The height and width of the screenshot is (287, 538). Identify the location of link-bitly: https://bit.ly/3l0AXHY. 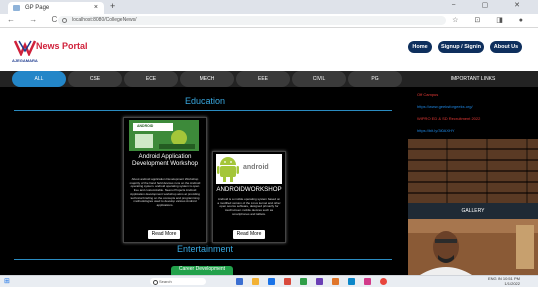
(436, 130).